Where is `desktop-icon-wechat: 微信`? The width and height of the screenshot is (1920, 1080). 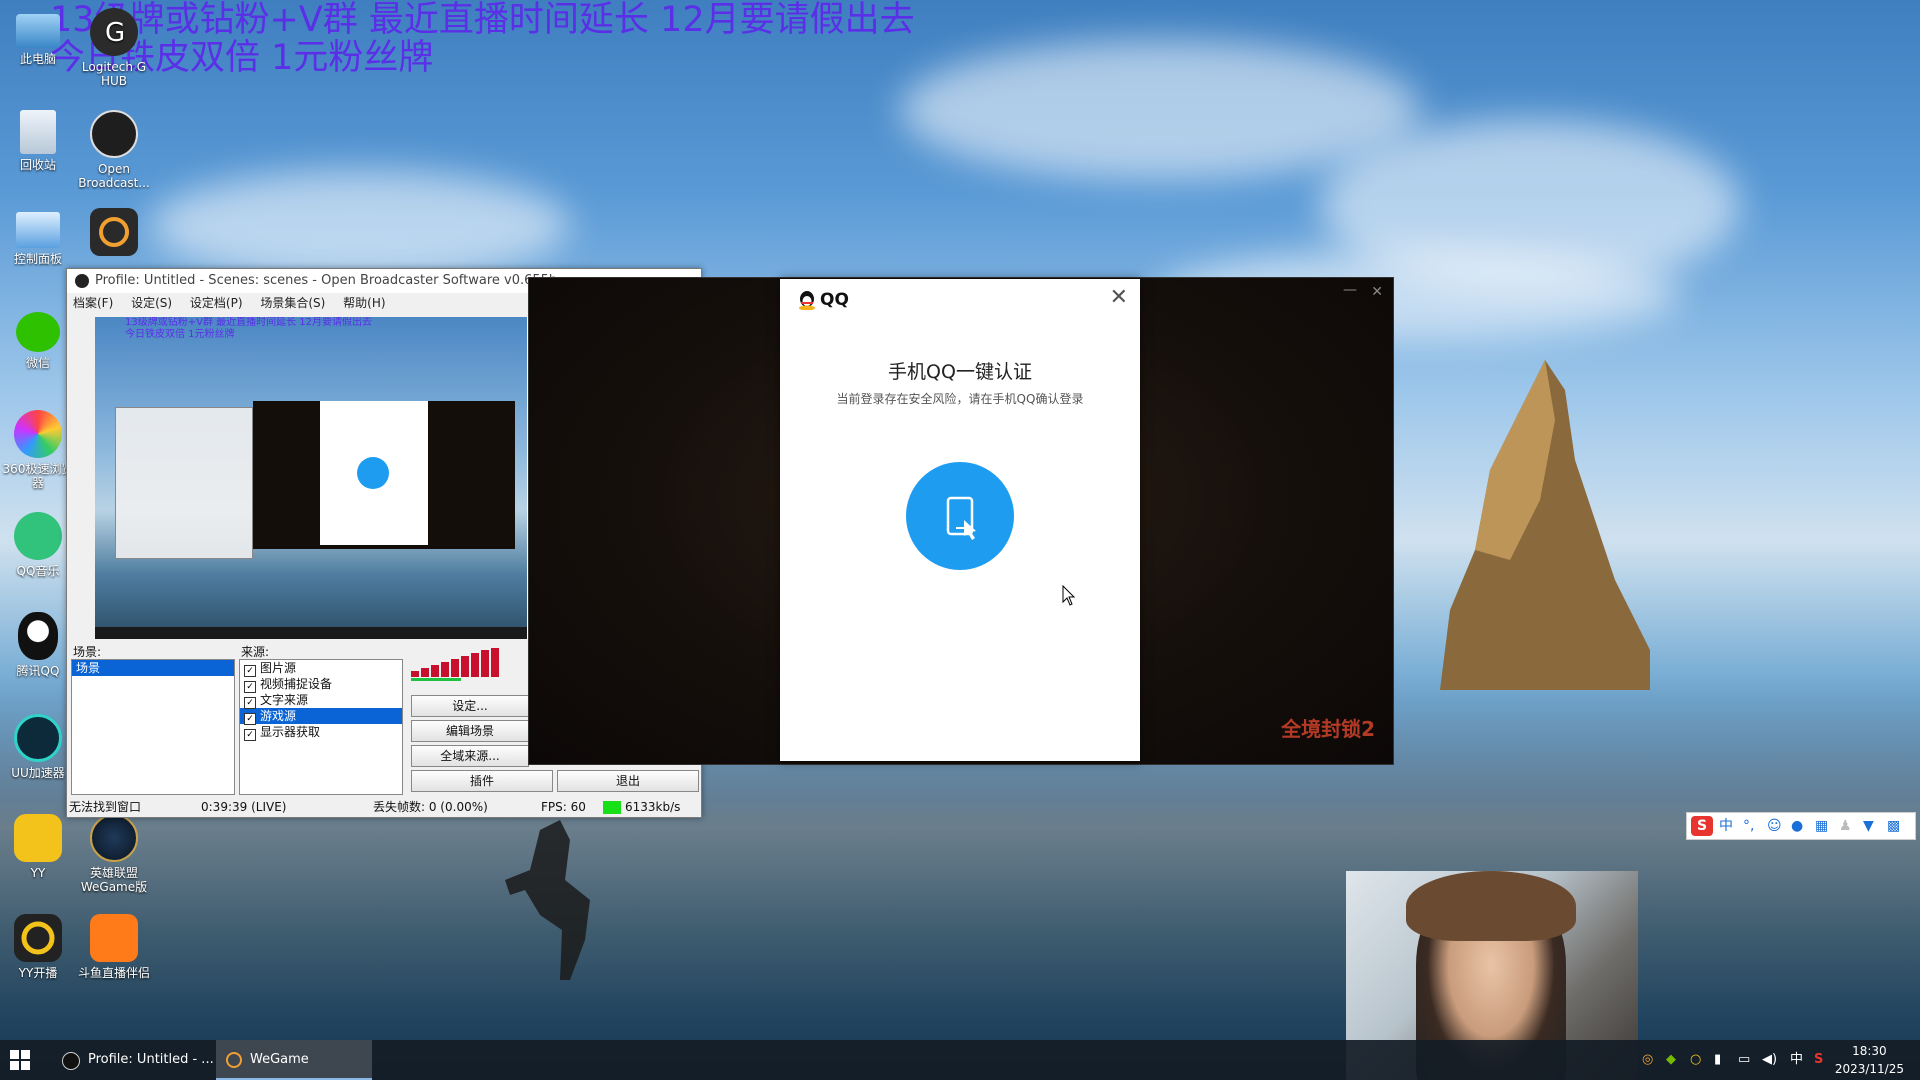
desktop-icon-wechat: 微信 is located at coordinates (38, 341).